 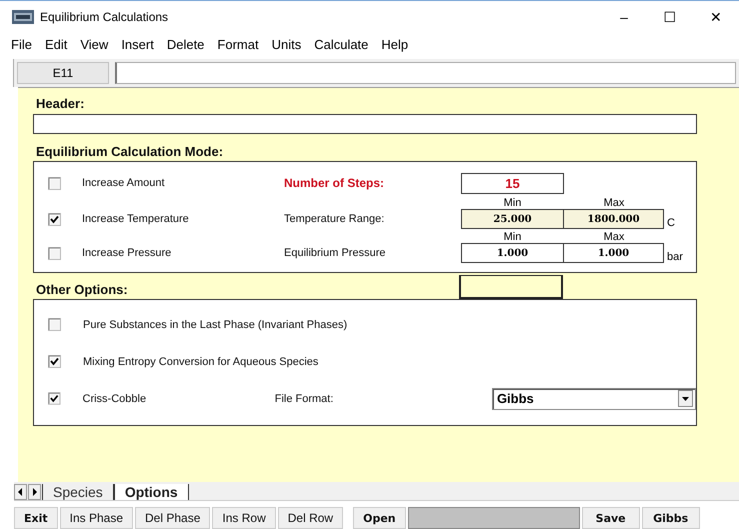 I want to click on section-heading: Other Options:, so click(x=82, y=290).